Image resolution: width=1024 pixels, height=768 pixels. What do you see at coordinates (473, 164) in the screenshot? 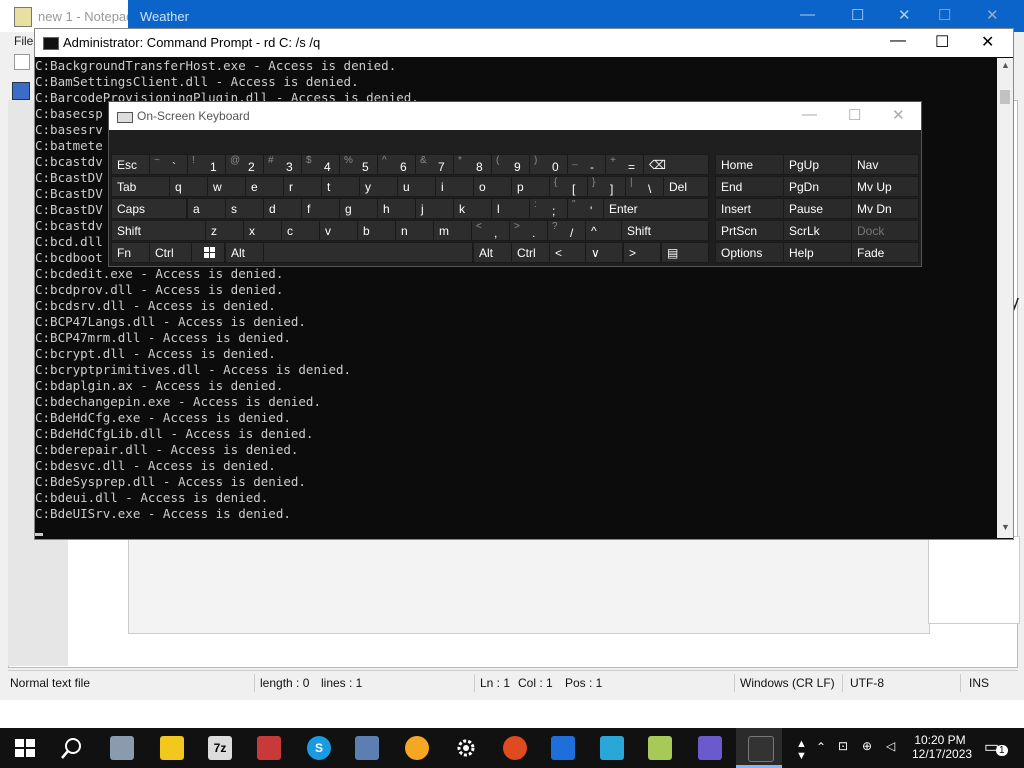
I see `key-n8: * 8` at bounding box center [473, 164].